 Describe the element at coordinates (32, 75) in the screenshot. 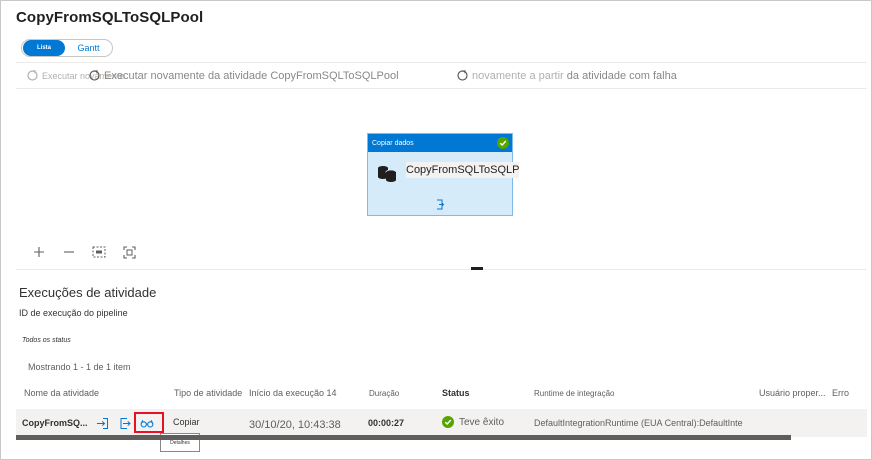

I see `rerun-icon` at that location.